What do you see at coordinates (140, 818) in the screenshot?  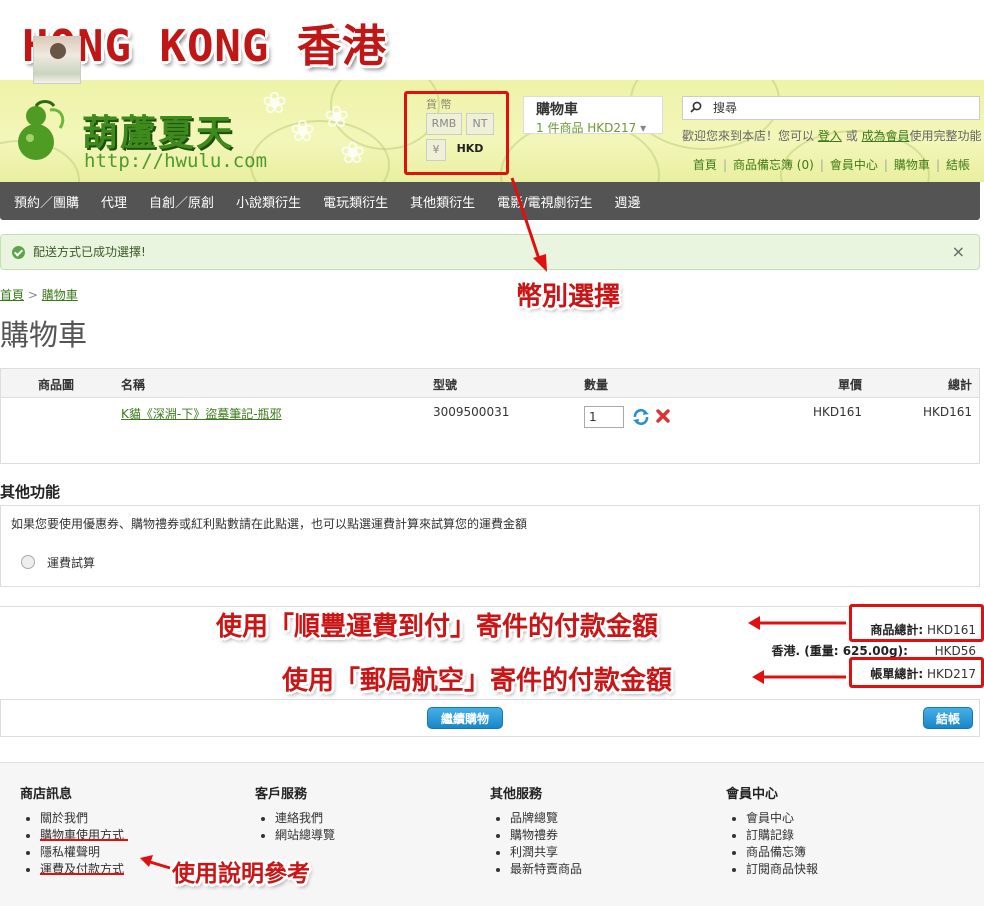 I see `footer-link: 關於我們` at bounding box center [140, 818].